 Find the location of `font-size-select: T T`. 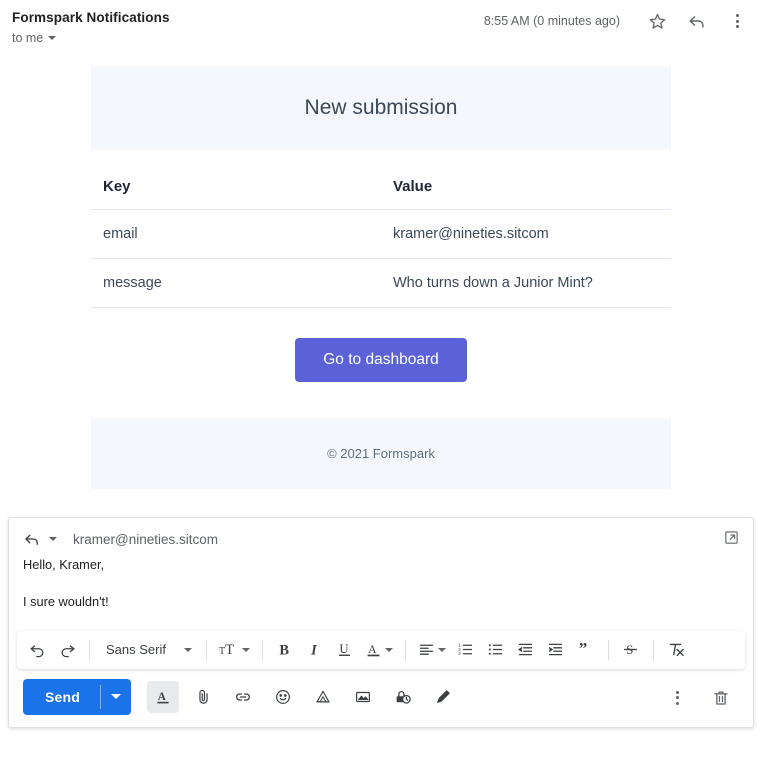

font-size-select: T T is located at coordinates (234, 650).